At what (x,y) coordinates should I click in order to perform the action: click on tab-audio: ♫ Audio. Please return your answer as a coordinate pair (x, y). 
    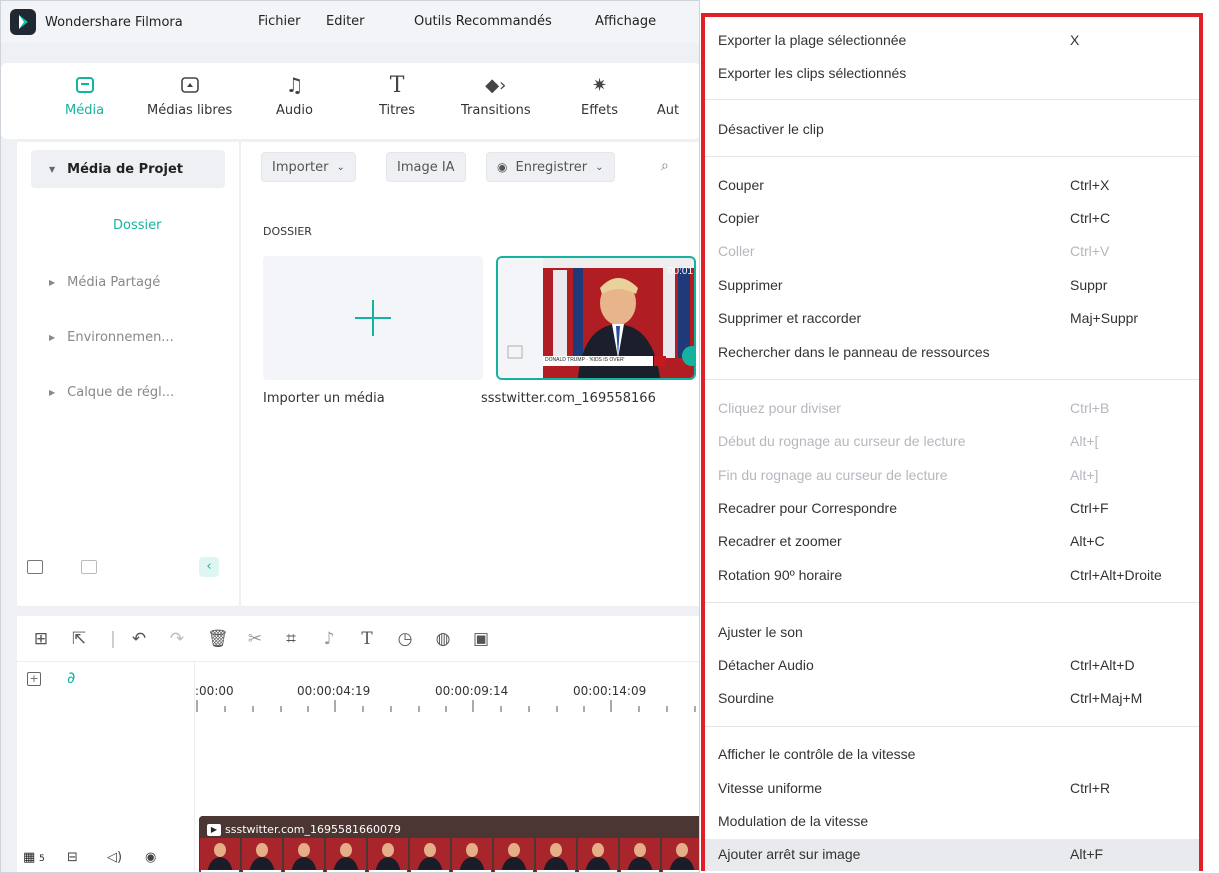
    Looking at the image, I should click on (294, 95).